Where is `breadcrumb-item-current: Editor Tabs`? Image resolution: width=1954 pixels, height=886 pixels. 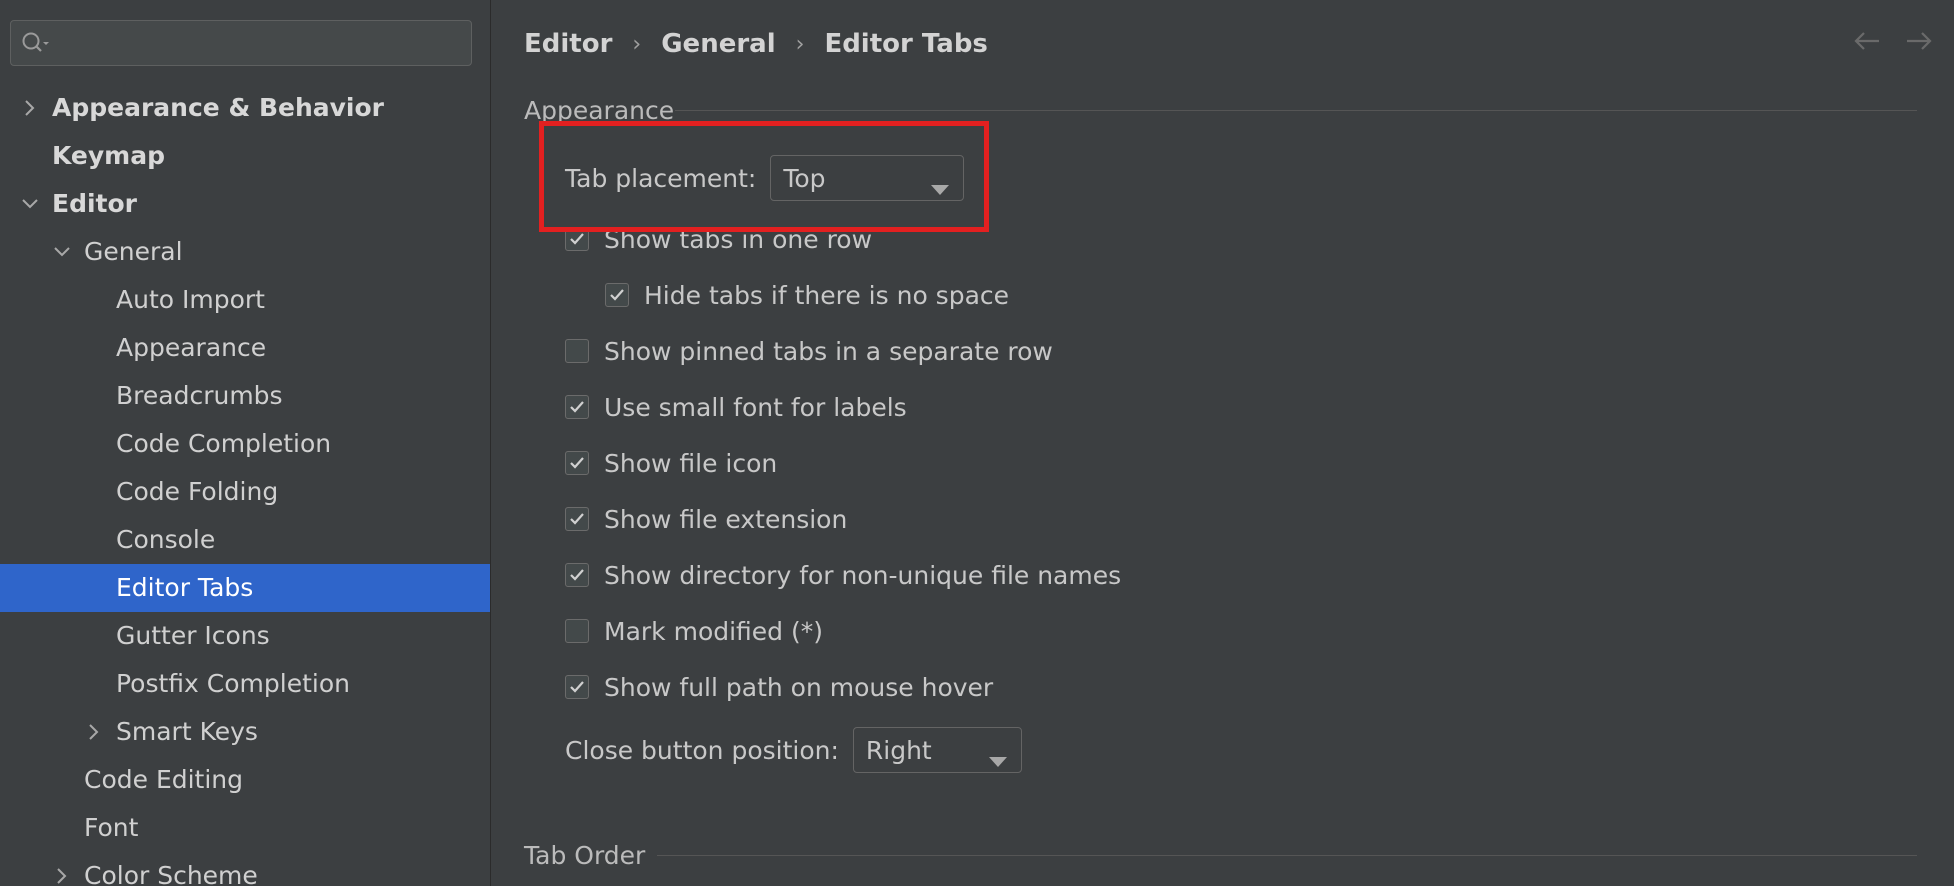 breadcrumb-item-current: Editor Tabs is located at coordinates (906, 44).